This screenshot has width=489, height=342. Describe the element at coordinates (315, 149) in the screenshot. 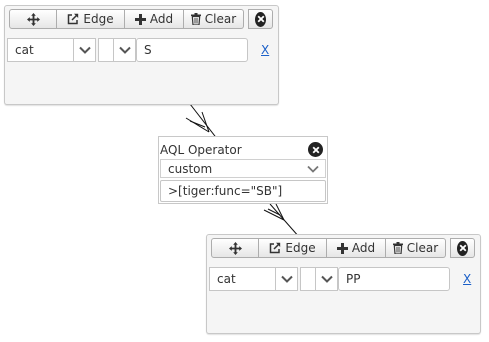

I see `close-operator-icon` at that location.